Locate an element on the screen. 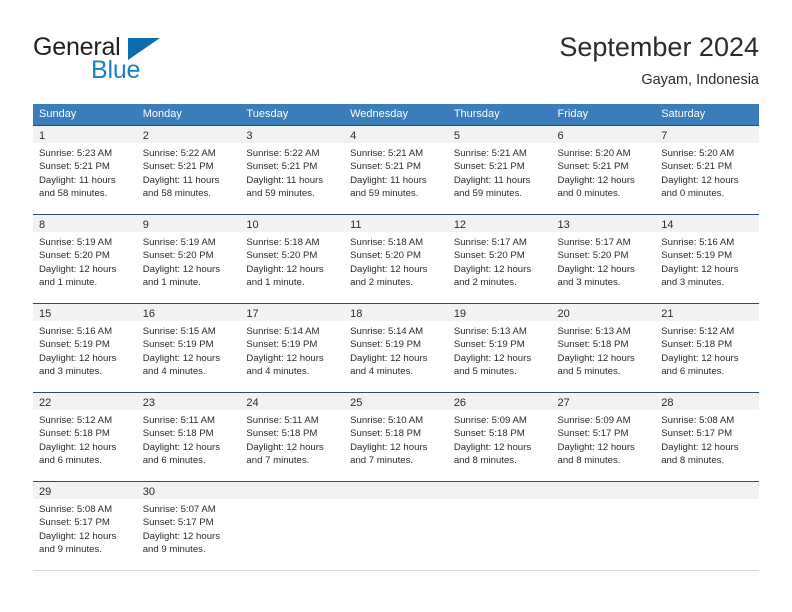 The height and width of the screenshot is (612, 792). day-number-bar: 7 is located at coordinates (707, 134).